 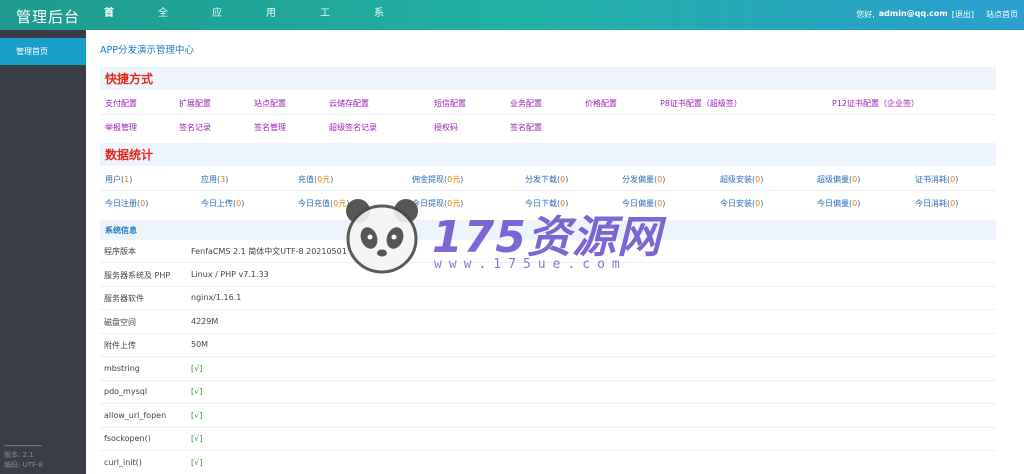 What do you see at coordinates (526, 127) in the screenshot?
I see `shortcut-link: 签名配置` at bounding box center [526, 127].